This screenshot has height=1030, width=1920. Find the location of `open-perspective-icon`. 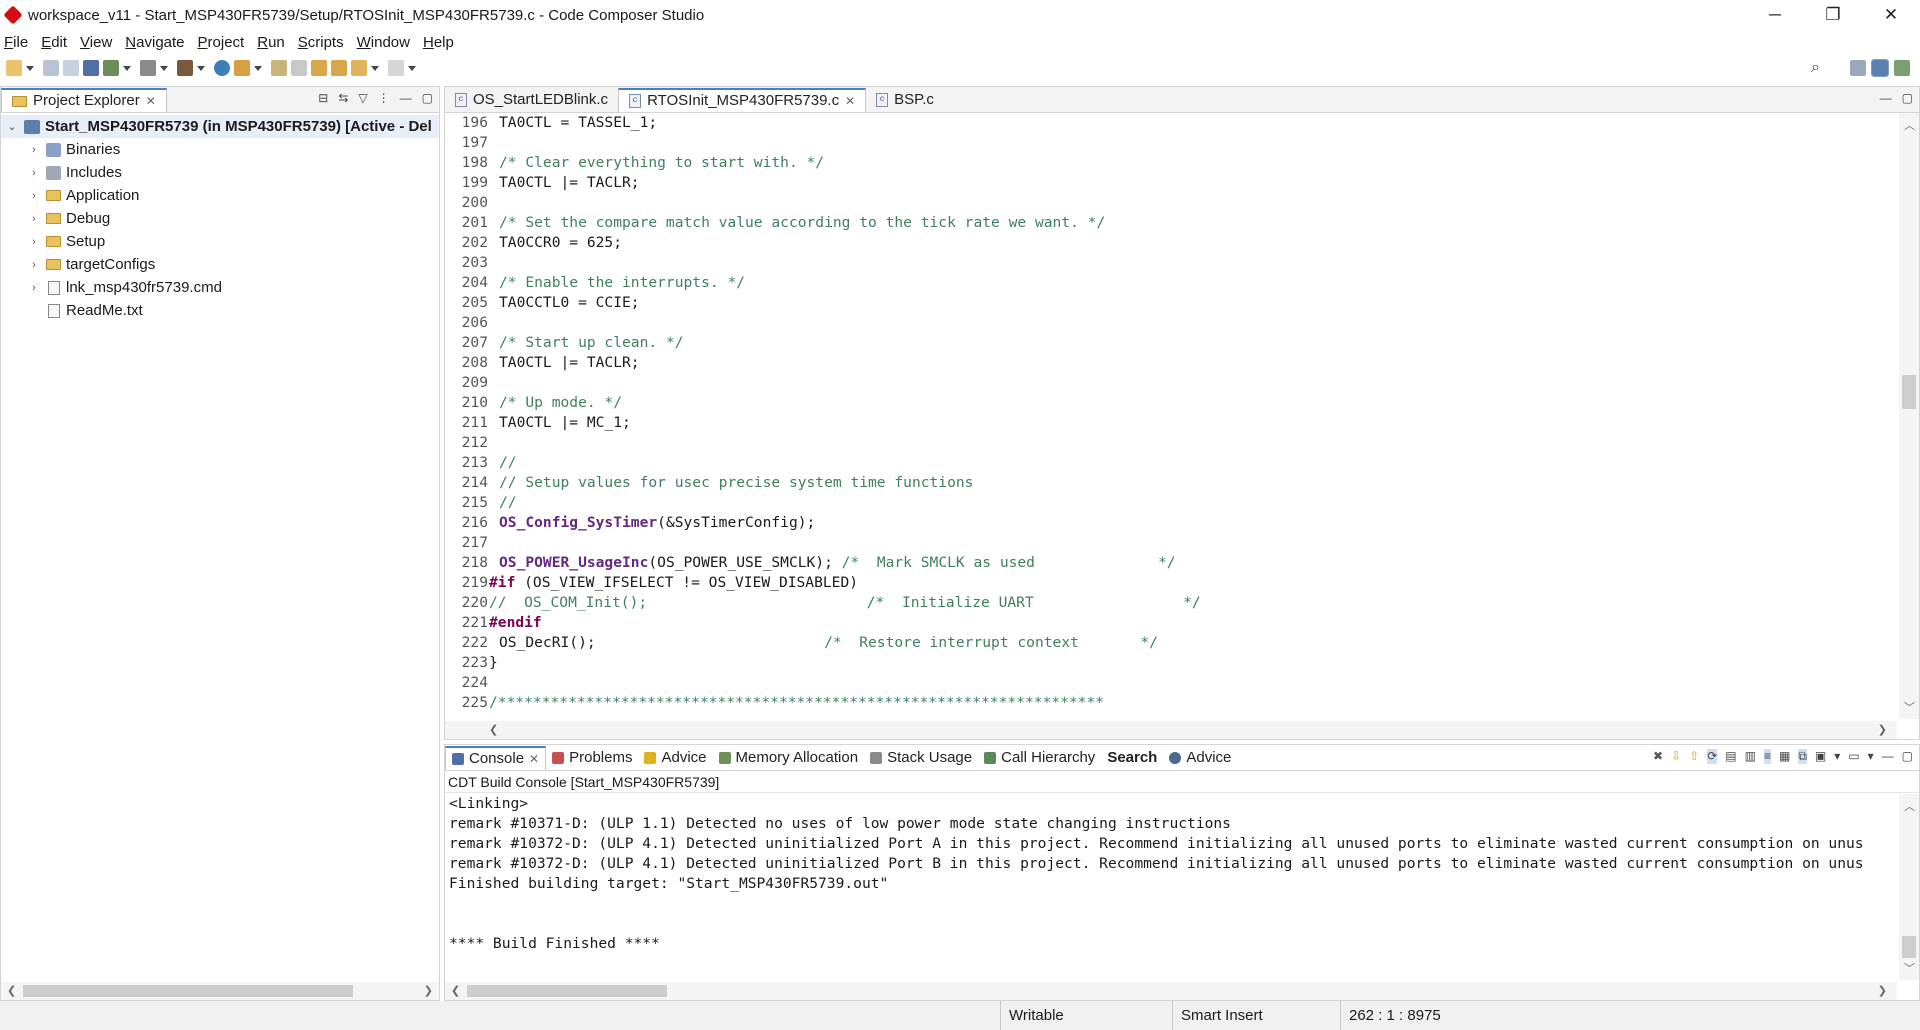

open-perspective-icon is located at coordinates (1858, 68).